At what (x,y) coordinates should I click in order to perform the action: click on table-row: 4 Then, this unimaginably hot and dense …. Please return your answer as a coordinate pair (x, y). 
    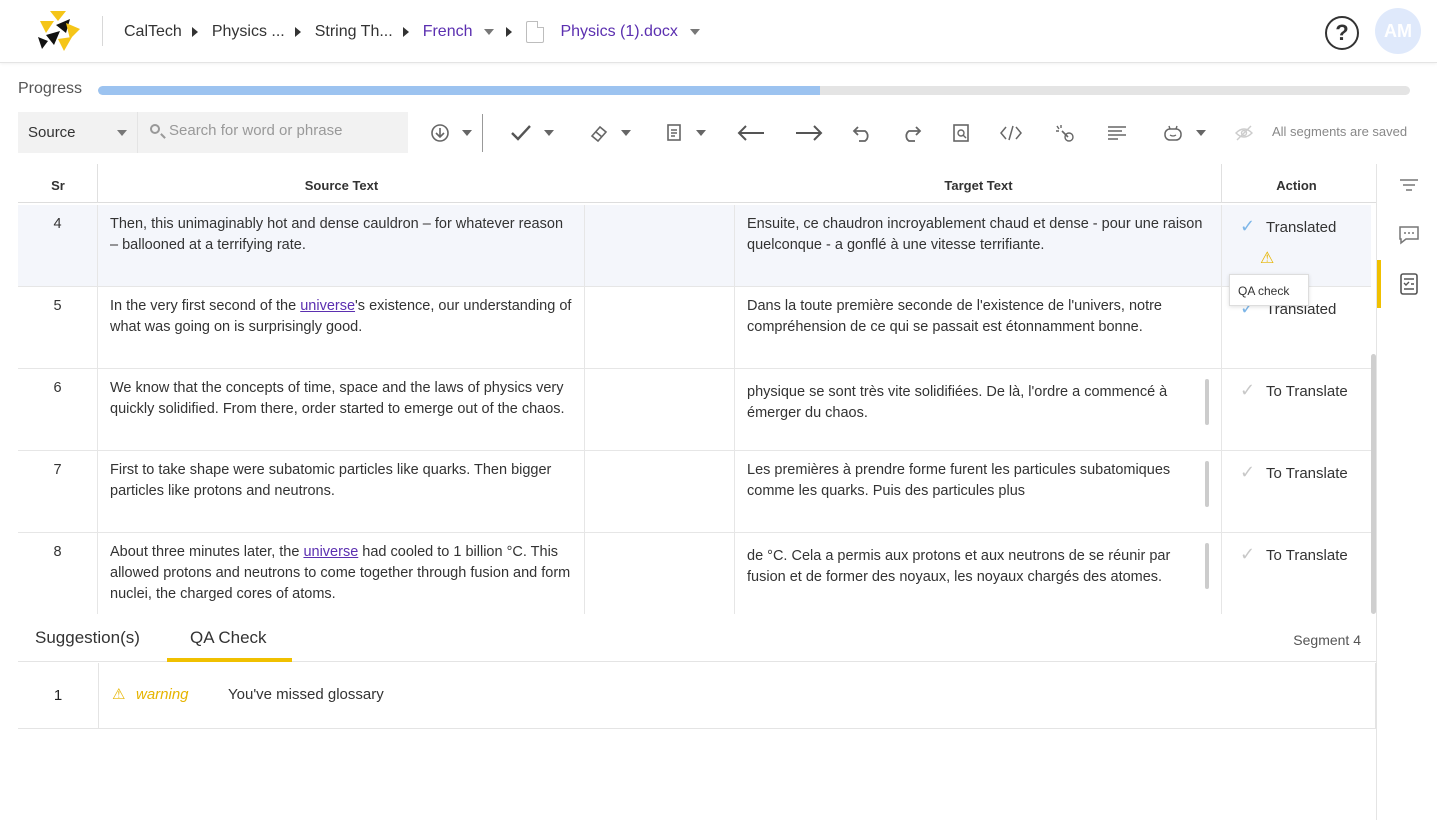
    Looking at the image, I should click on (694, 246).